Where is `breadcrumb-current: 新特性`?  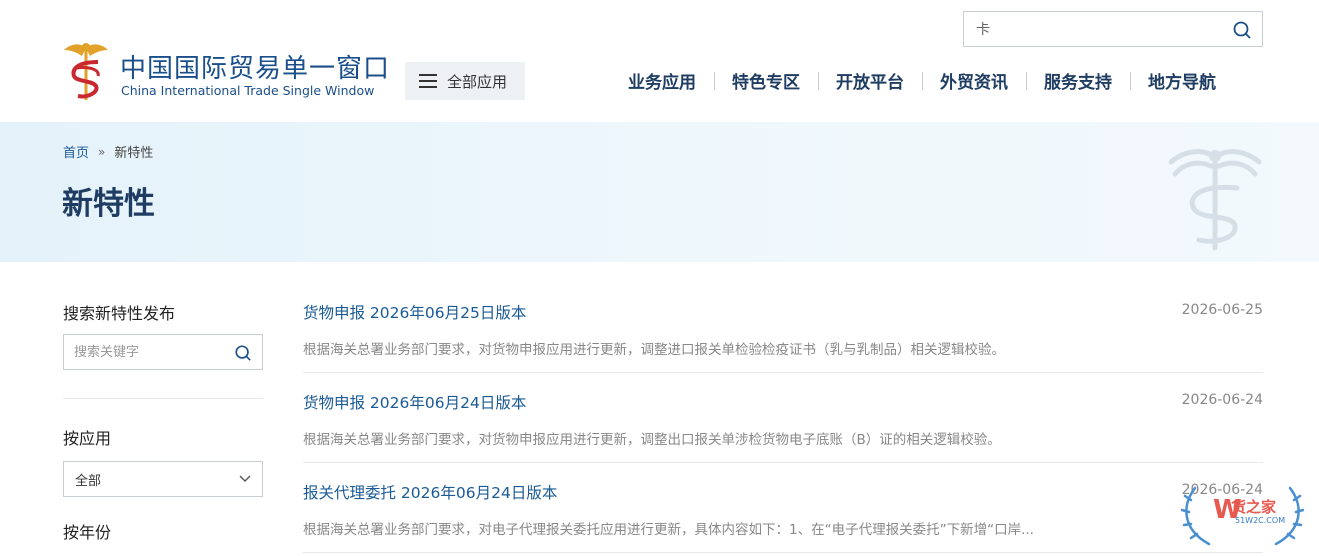 breadcrumb-current: 新特性 is located at coordinates (134, 153).